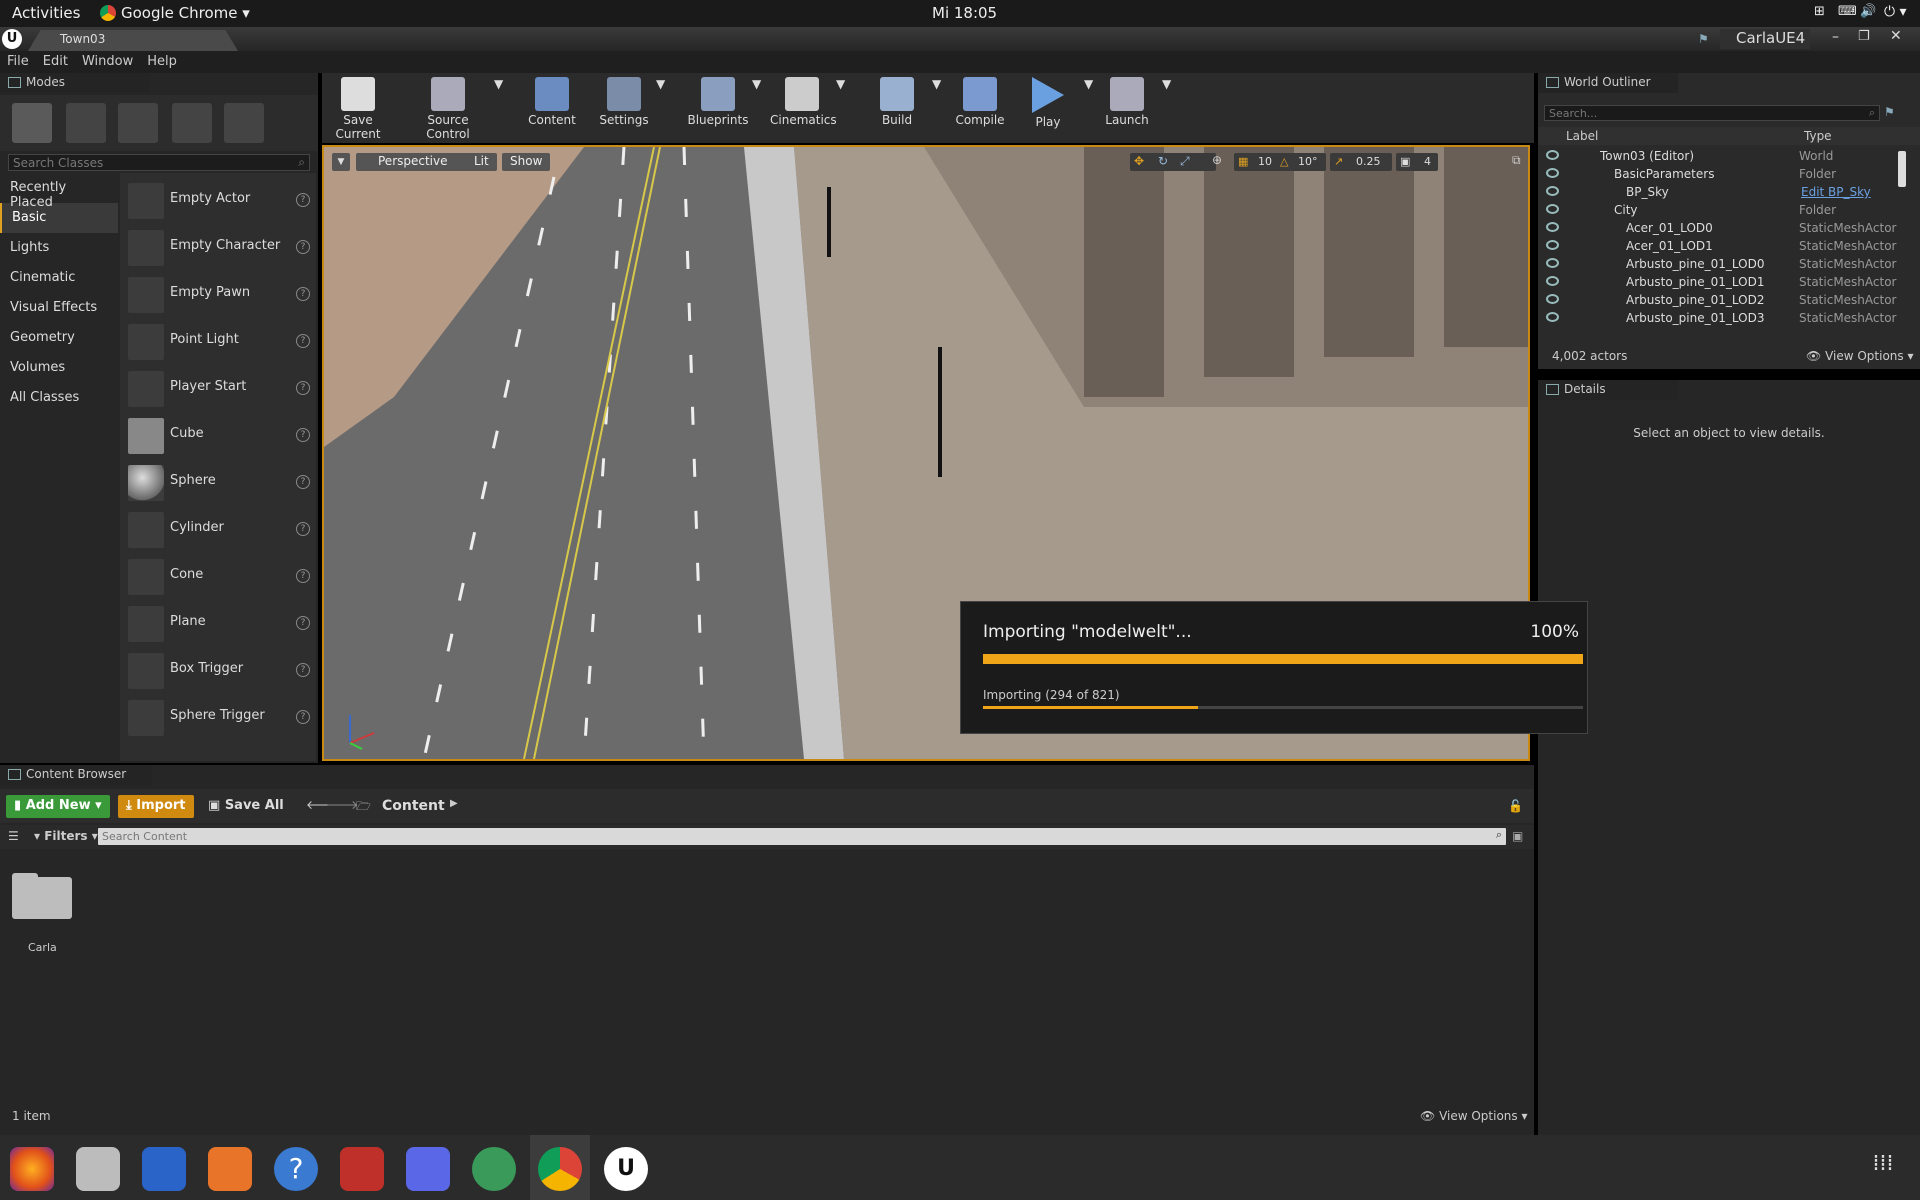 This screenshot has height=1200, width=1920. I want to click on details-tab: Details, so click(1608, 390).